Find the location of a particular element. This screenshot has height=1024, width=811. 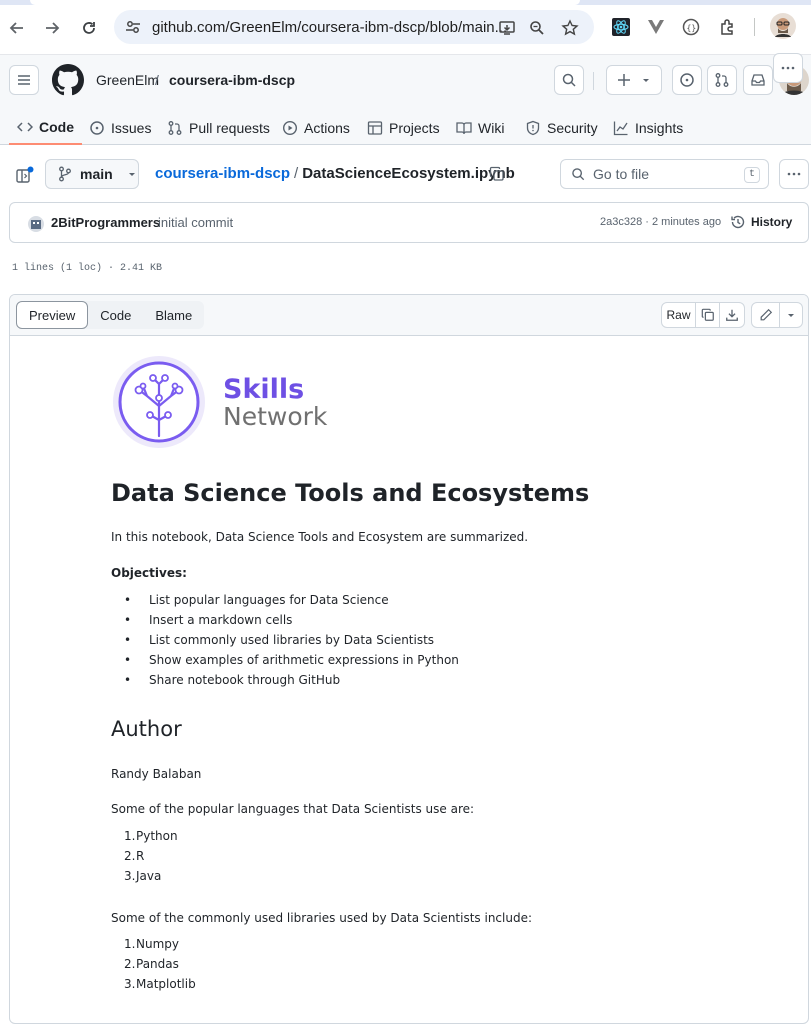

objective-text: Share notebook through GitHub is located at coordinates (245, 680).